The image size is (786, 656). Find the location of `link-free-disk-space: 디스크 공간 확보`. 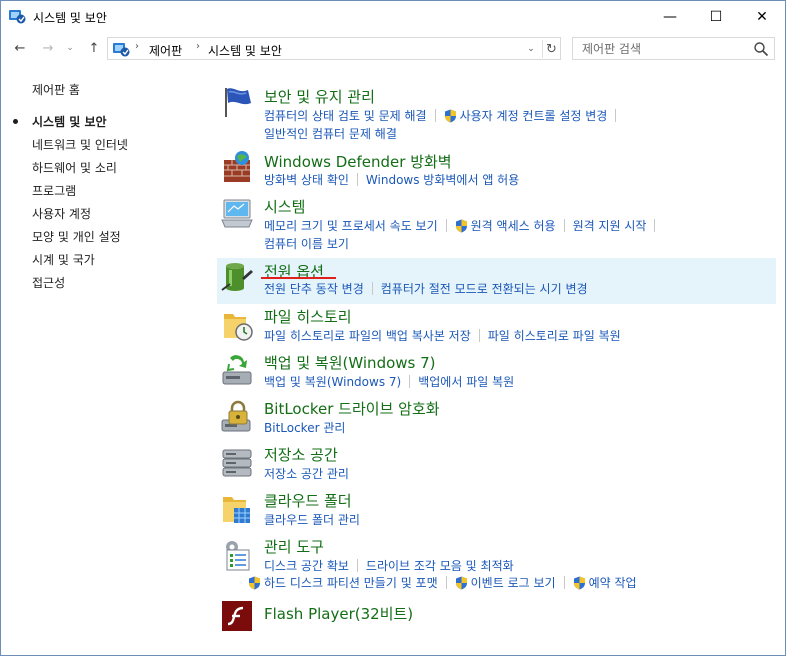

link-free-disk-space: 디스크 공간 확보 is located at coordinates (306, 565).